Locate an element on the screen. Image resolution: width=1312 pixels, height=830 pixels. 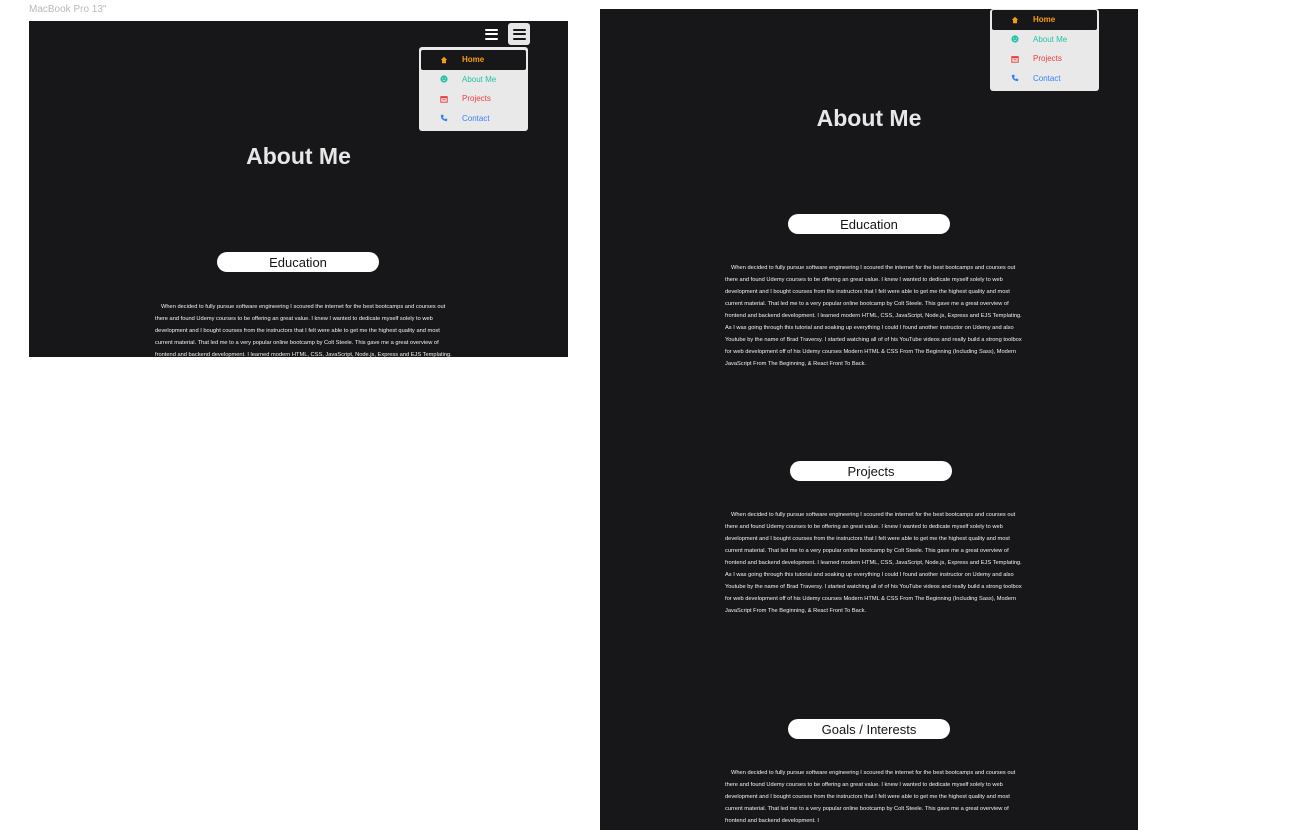
hamburger-menu-icon is located at coordinates (491, 34).